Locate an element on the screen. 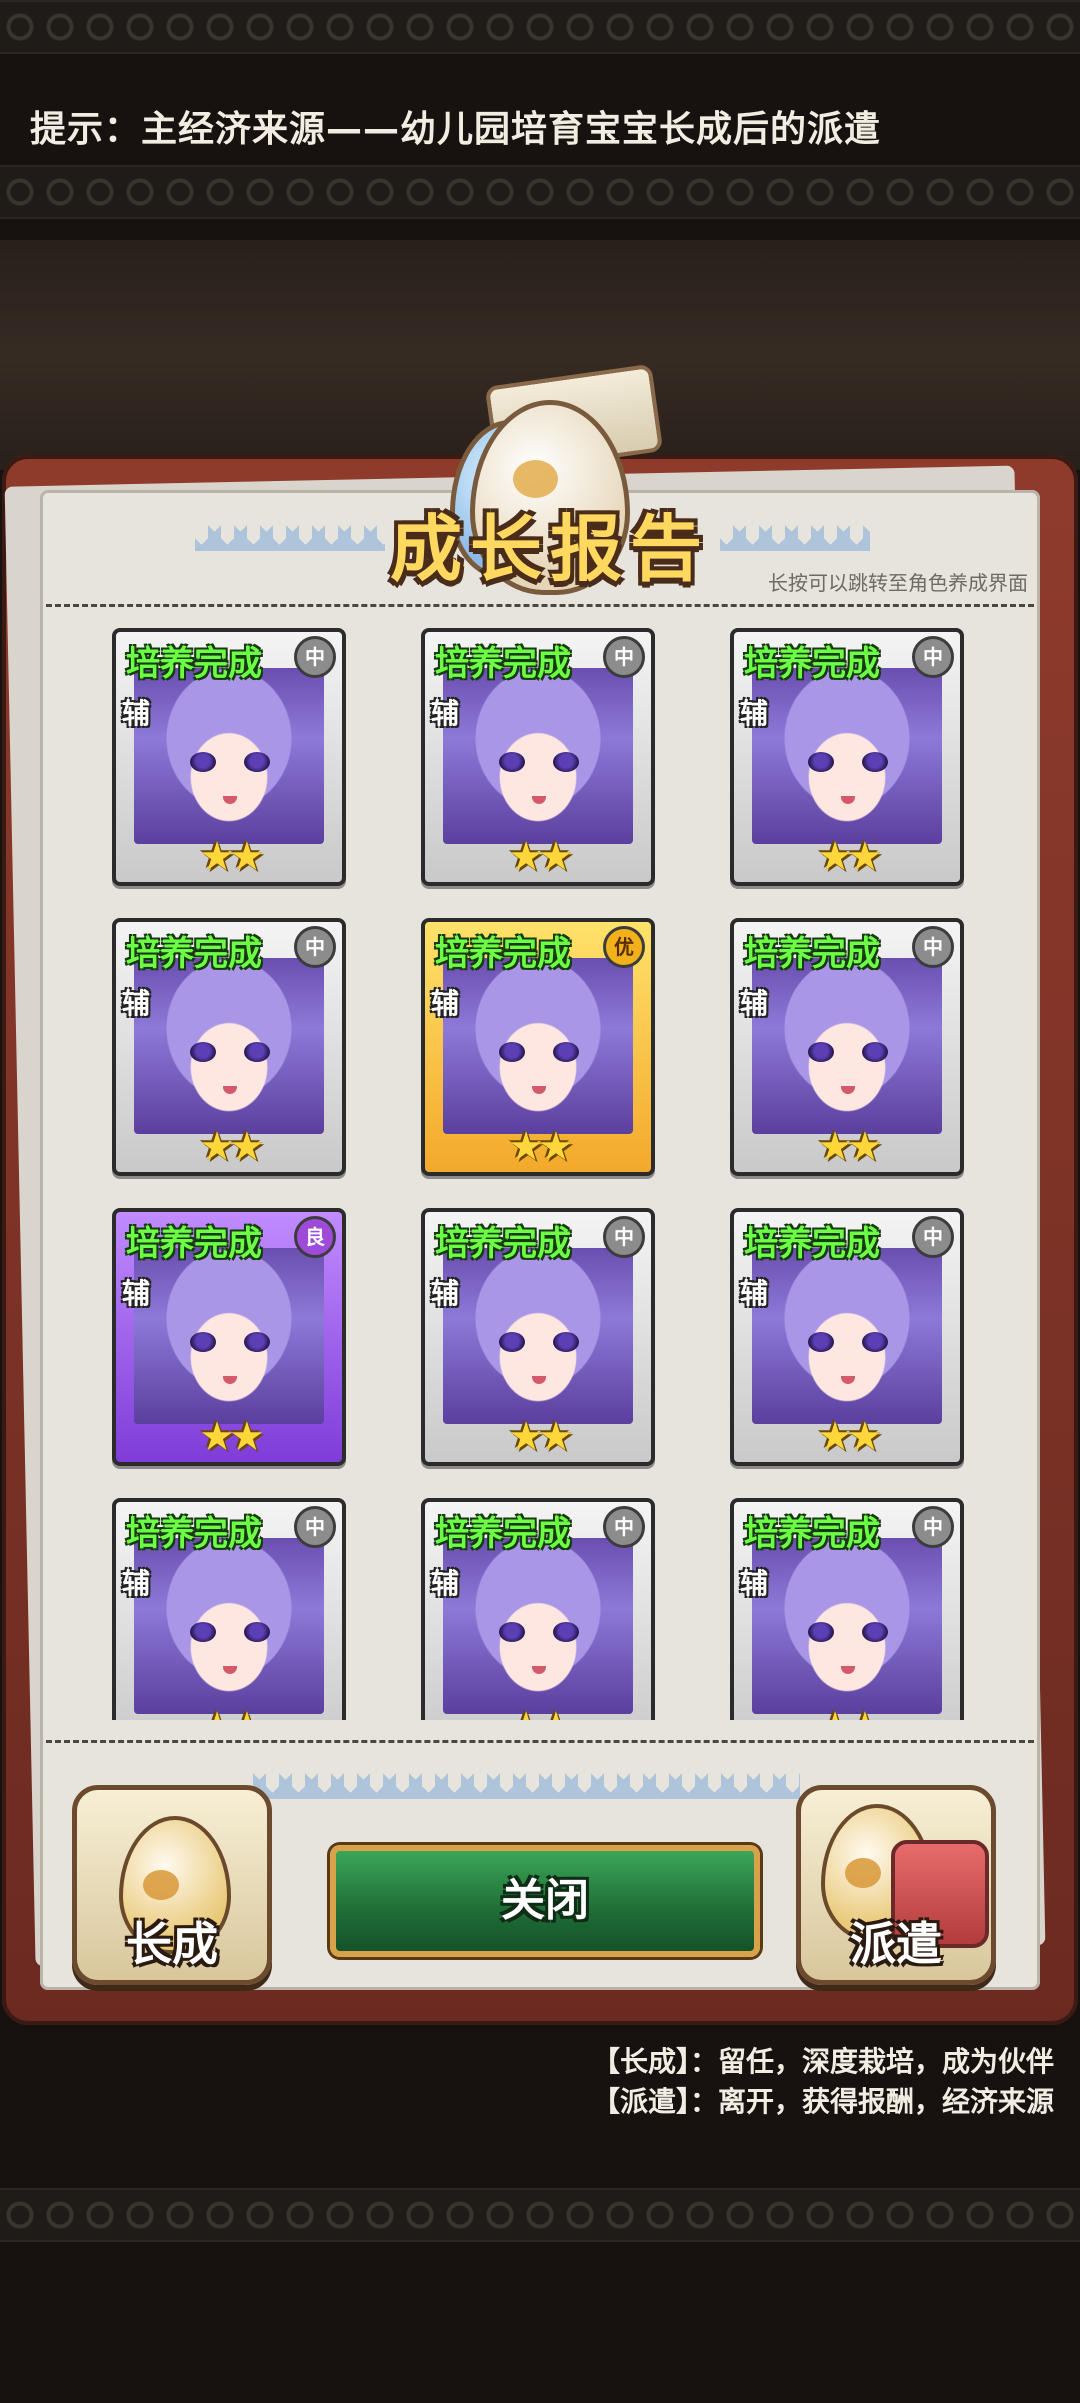 Image resolution: width=1080 pixels, height=2403 pixels. wave-decor-right is located at coordinates (795, 538).